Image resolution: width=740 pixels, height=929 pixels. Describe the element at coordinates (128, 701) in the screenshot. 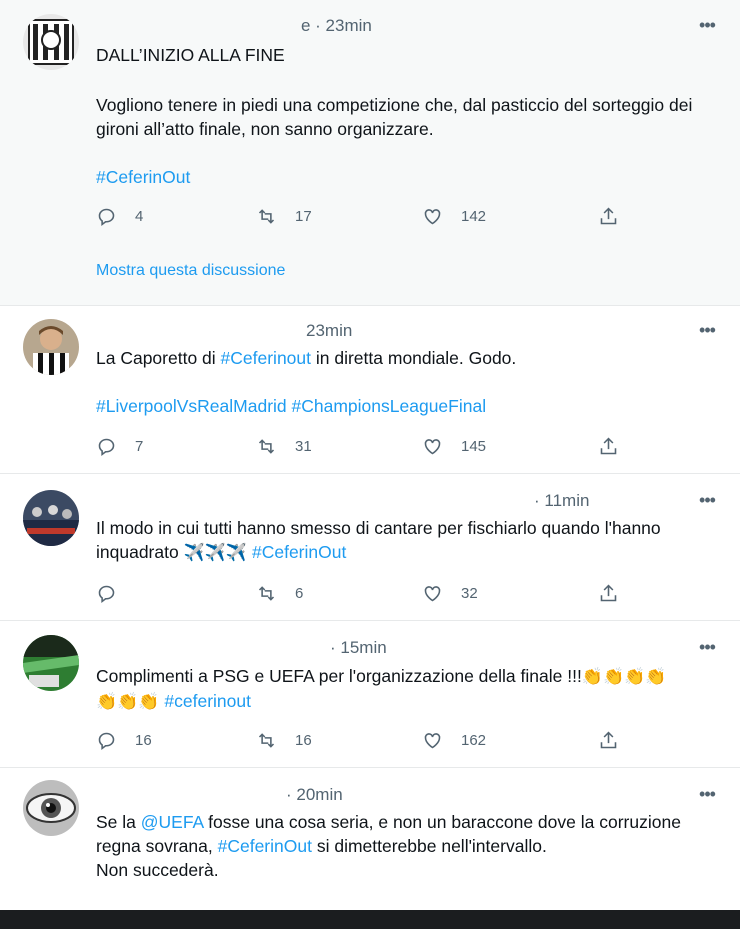

I see `clapping-emoji: 👏👏👏` at that location.